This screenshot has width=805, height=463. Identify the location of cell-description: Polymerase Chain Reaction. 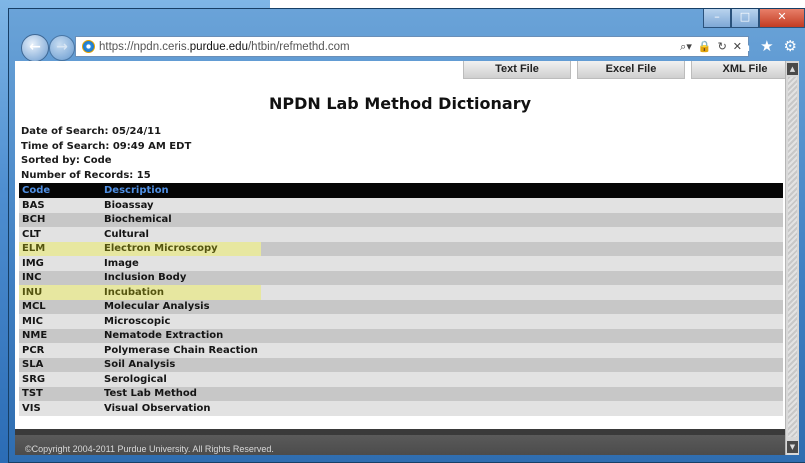
(181, 350).